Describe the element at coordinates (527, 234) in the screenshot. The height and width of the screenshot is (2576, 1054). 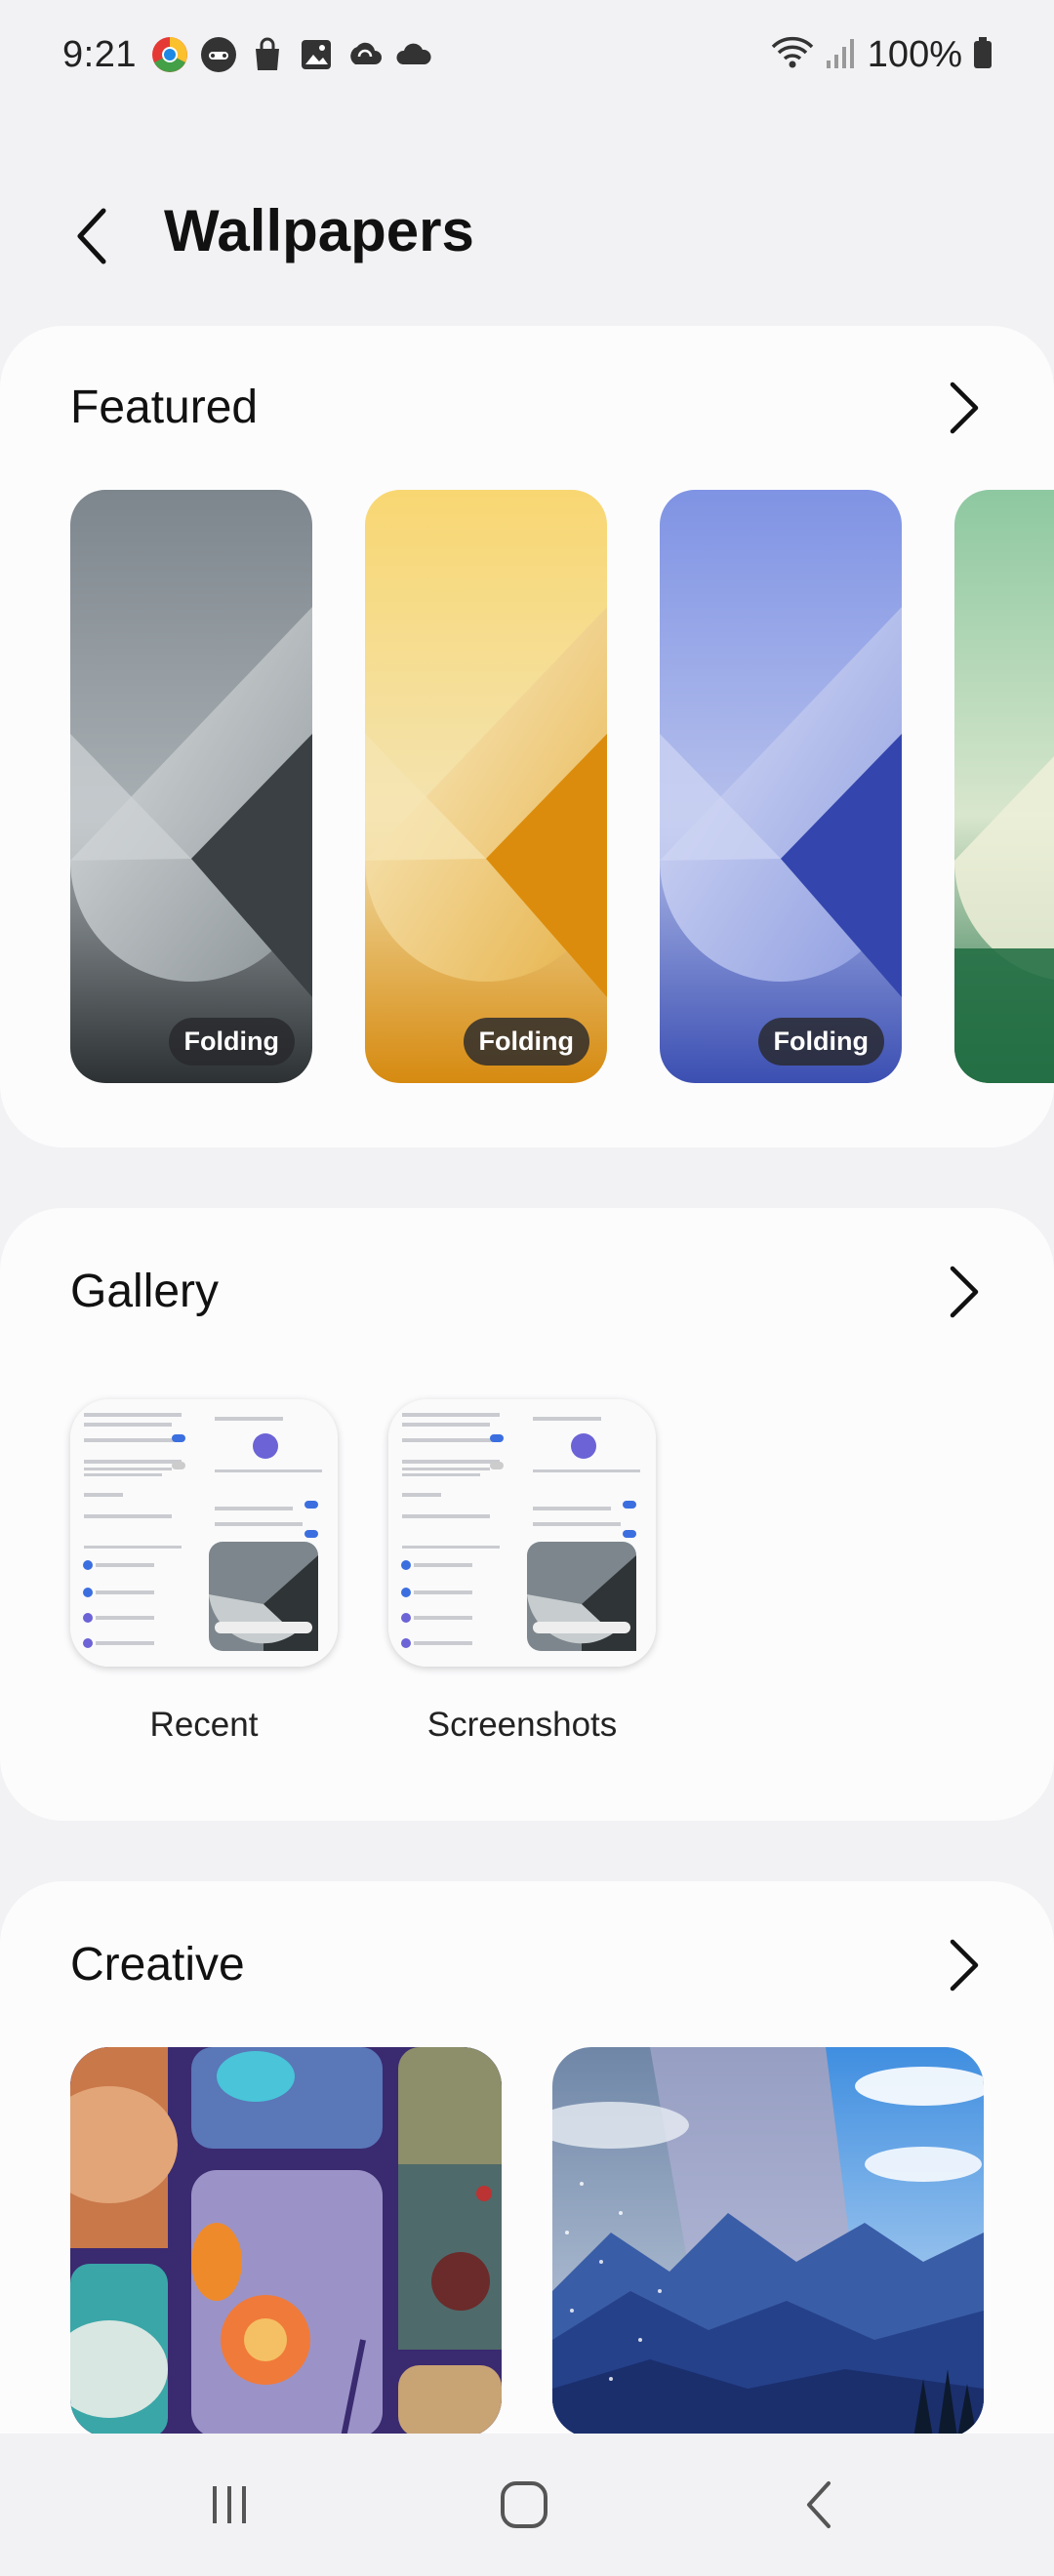
I see `header: Wallpapers` at that location.